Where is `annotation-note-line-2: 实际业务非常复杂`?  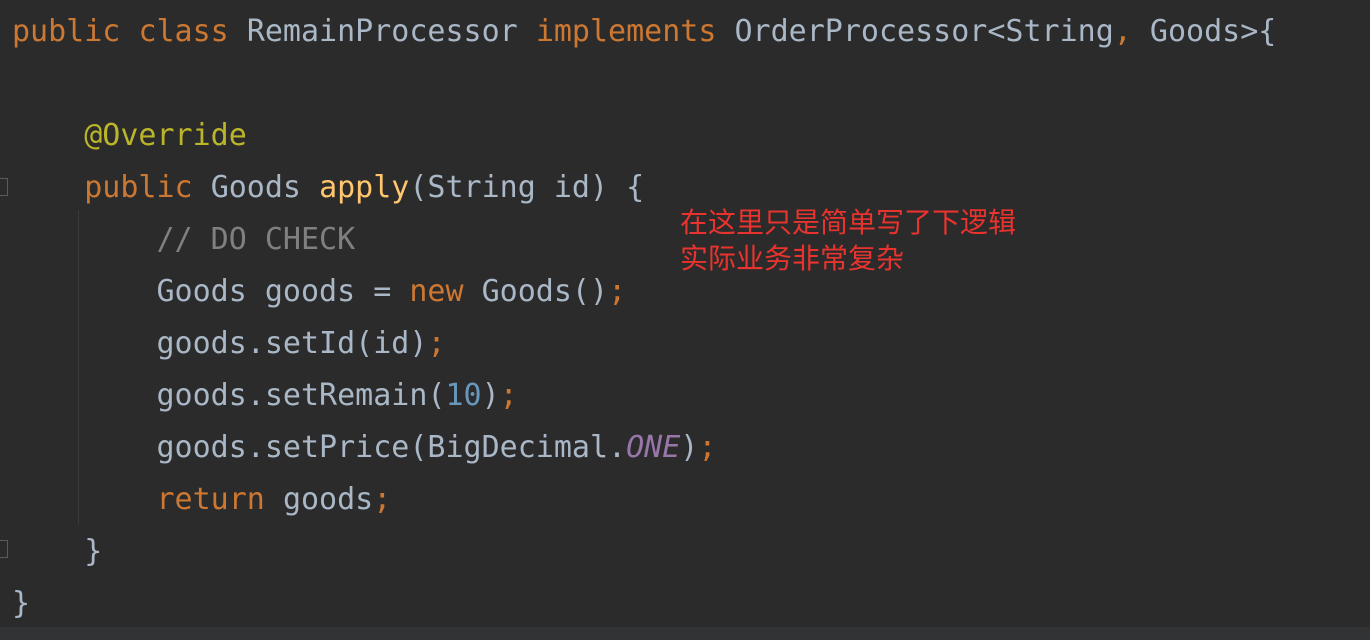
annotation-note-line-2: 实际业务非常复杂 is located at coordinates (792, 258).